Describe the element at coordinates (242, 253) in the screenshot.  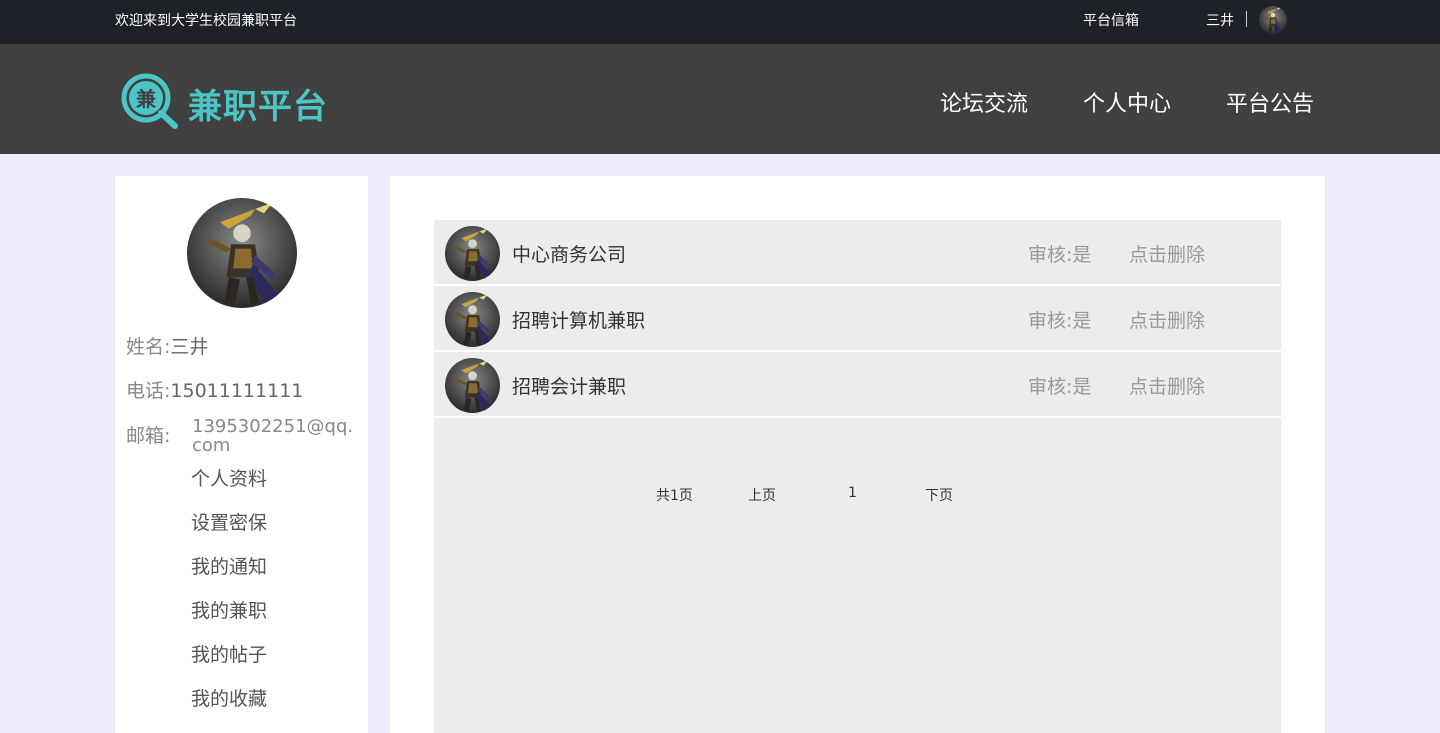
I see `profile-avatar` at that location.